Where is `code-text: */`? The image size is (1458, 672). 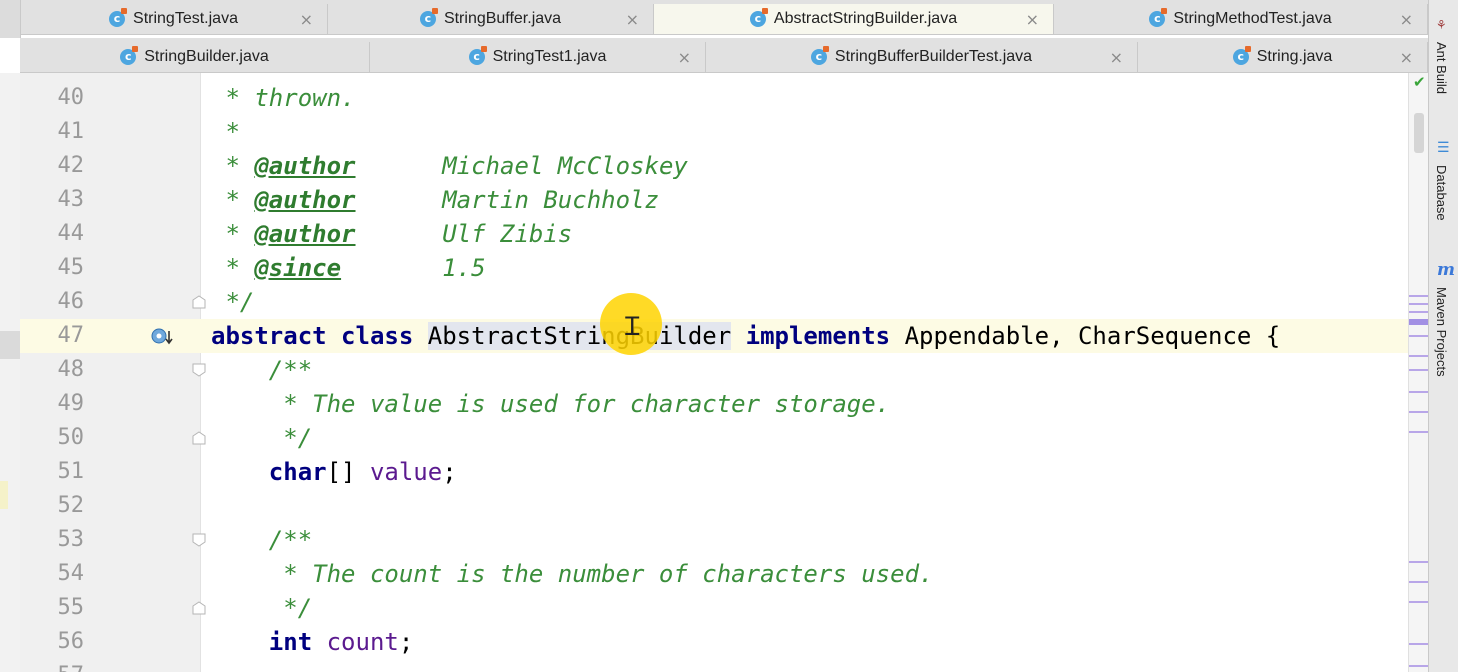 code-text: */ is located at coordinates (233, 302).